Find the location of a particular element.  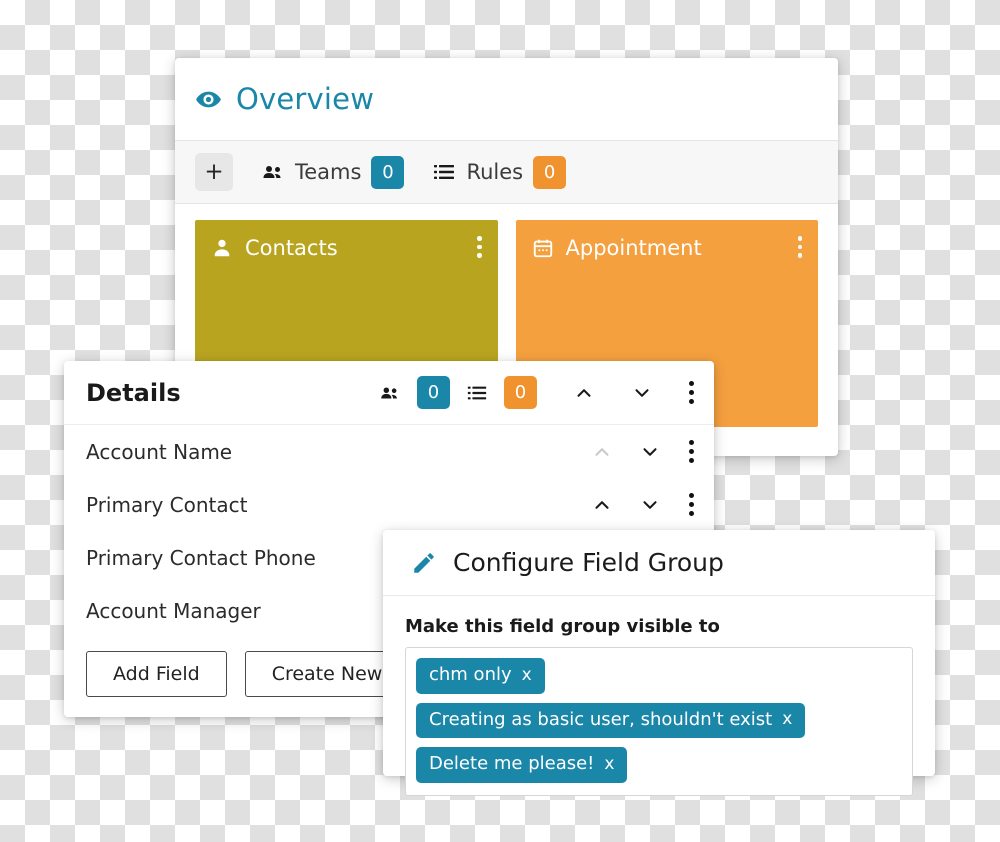

overview-header: Overview is located at coordinates (506, 99).